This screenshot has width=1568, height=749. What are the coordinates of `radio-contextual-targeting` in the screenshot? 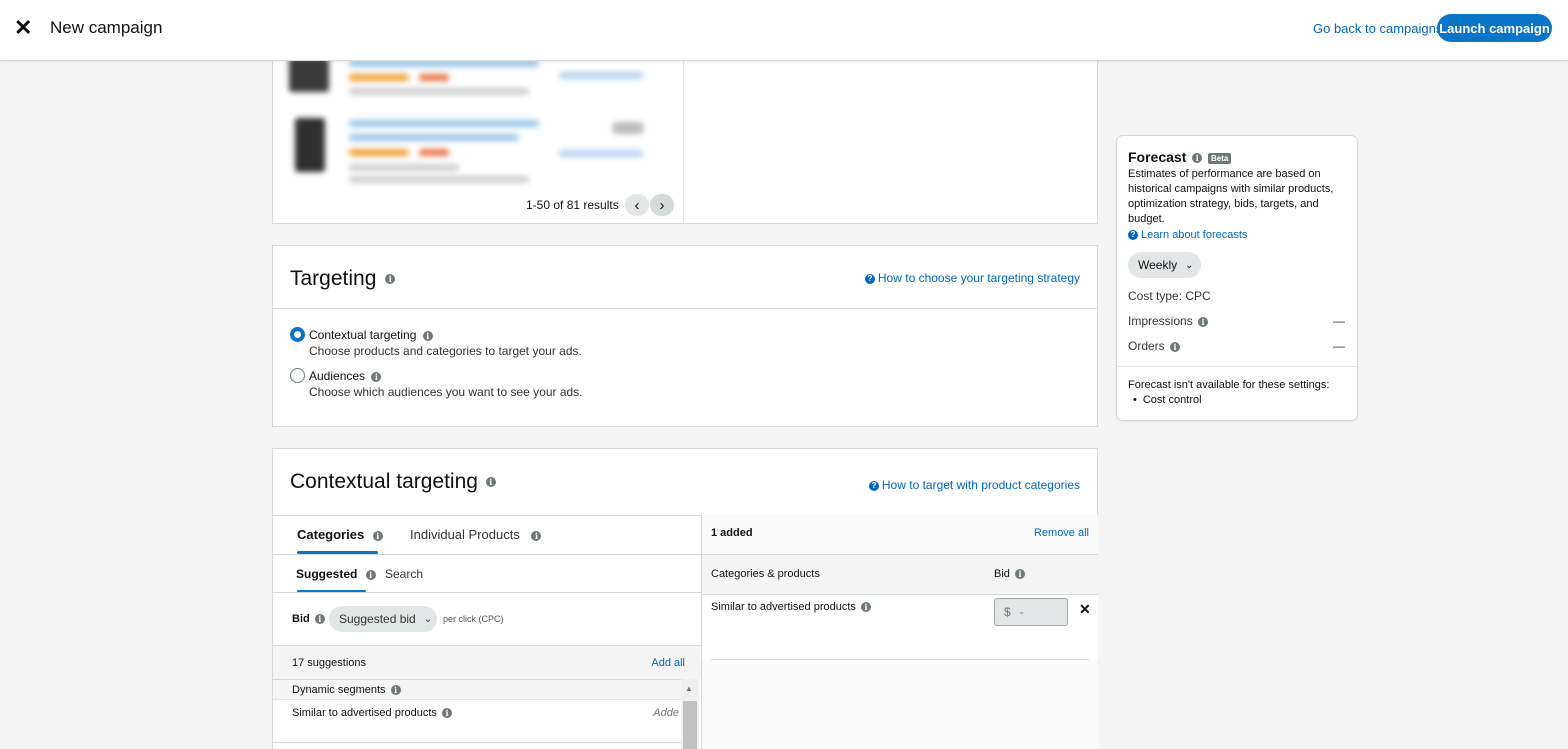 It's located at (297, 334).